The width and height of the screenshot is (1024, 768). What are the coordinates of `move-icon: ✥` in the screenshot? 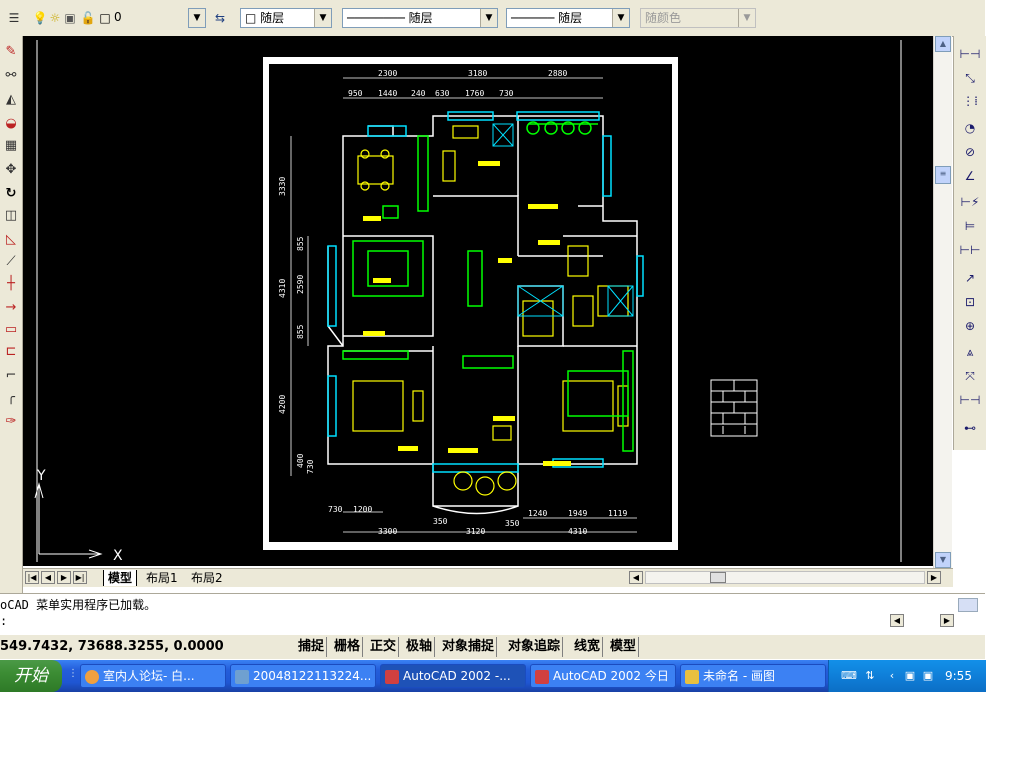 It's located at (11, 170).